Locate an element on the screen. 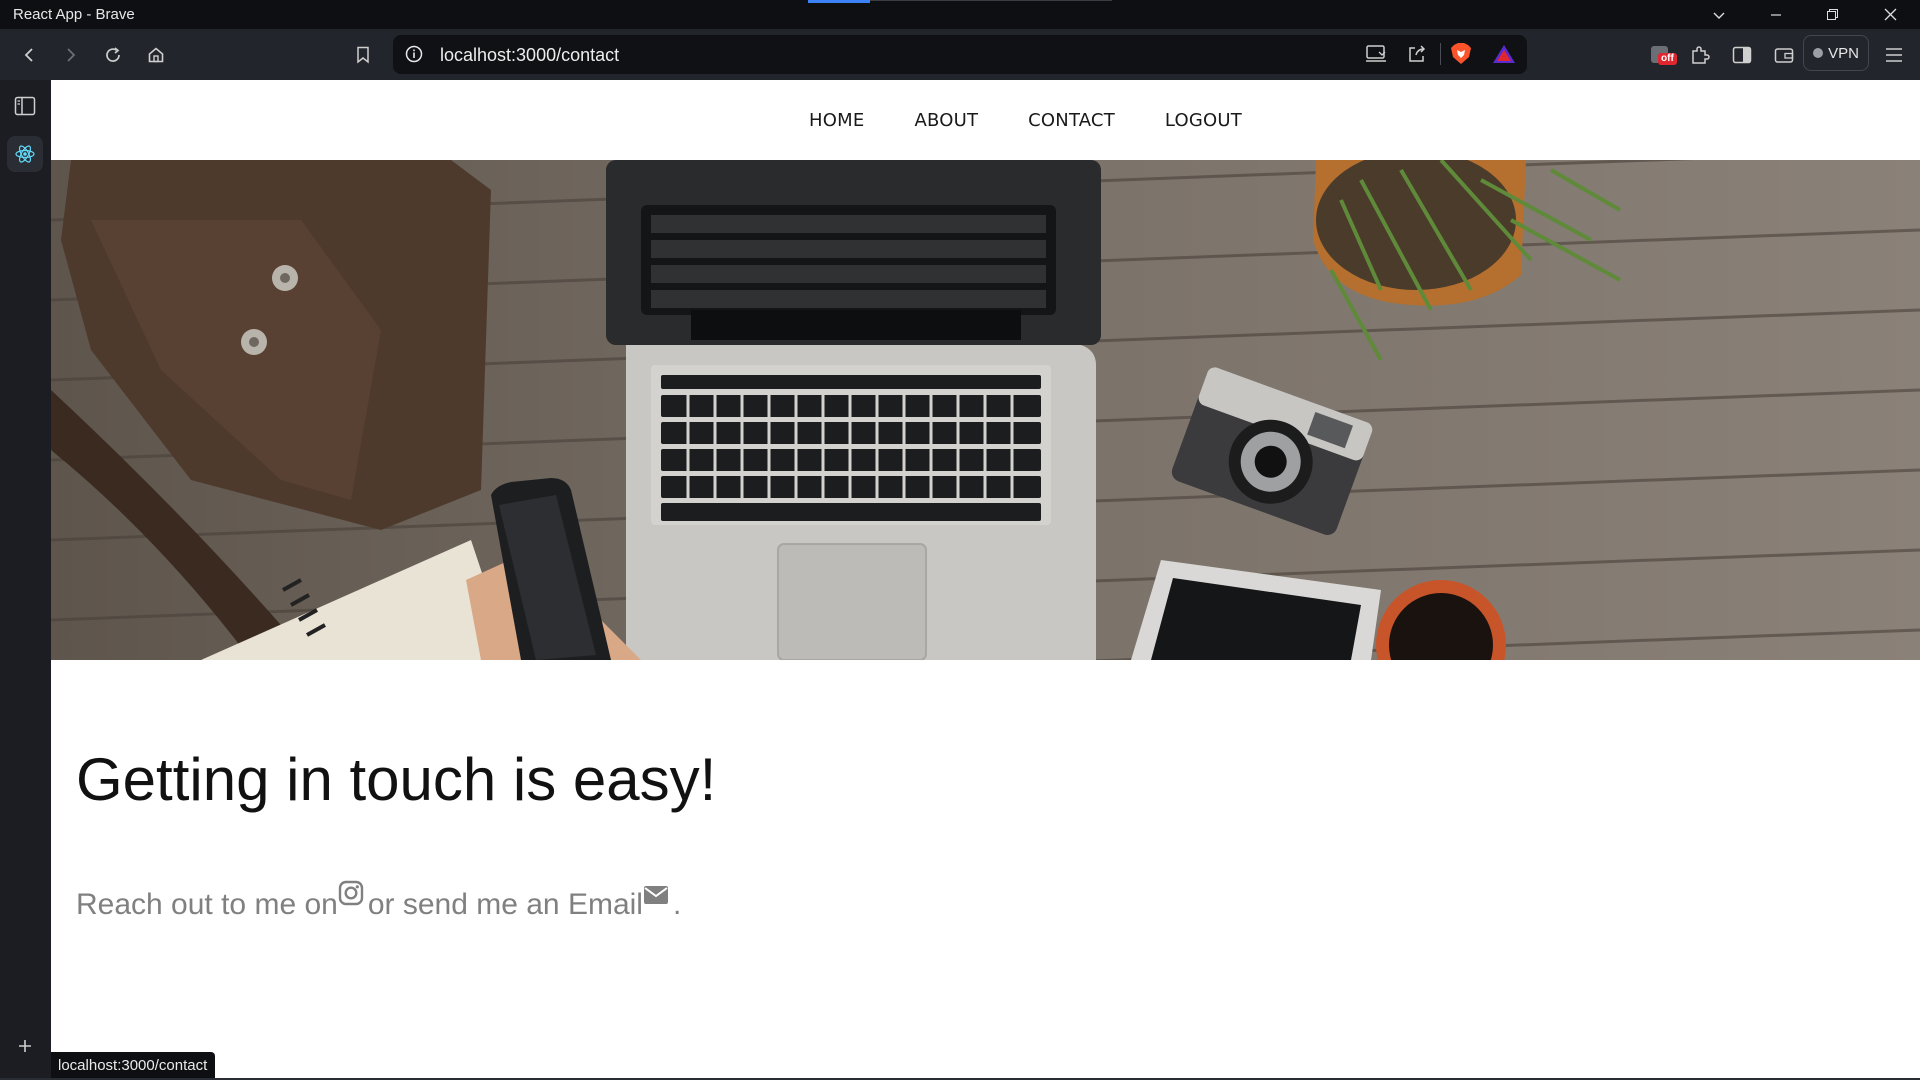 This screenshot has width=1920, height=1080. vpn-button: VPN is located at coordinates (1836, 53).